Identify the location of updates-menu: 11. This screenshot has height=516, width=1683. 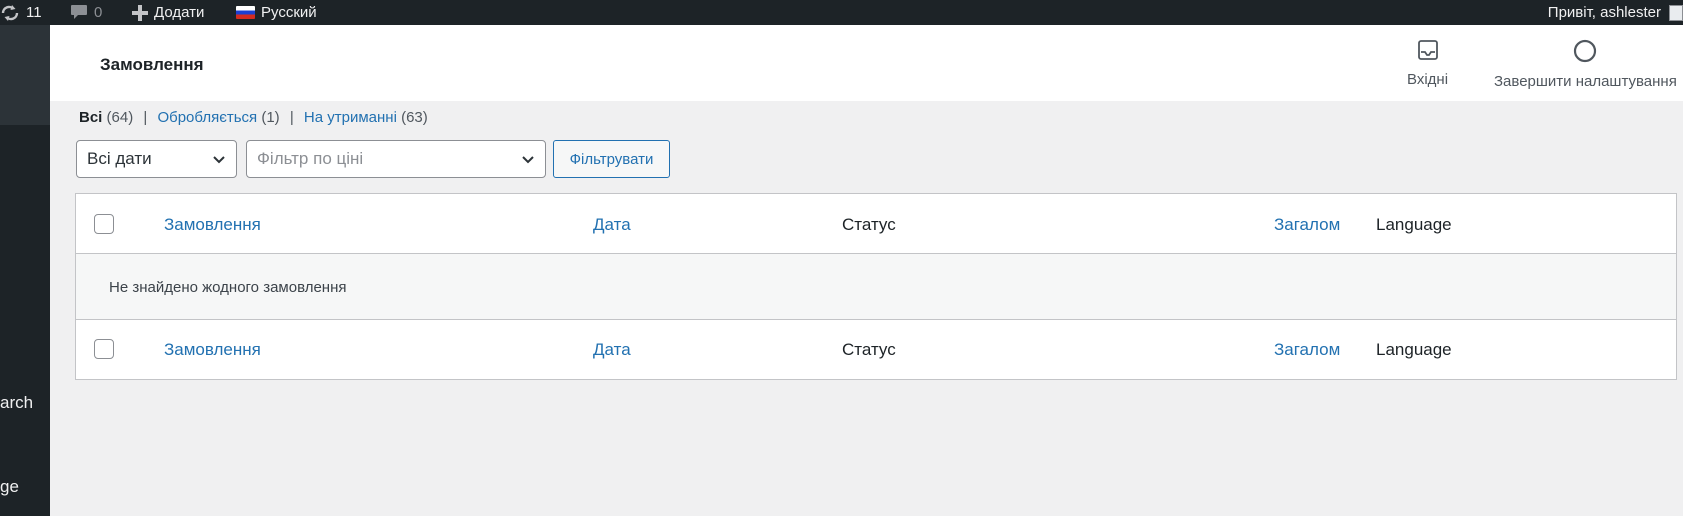
(21, 12).